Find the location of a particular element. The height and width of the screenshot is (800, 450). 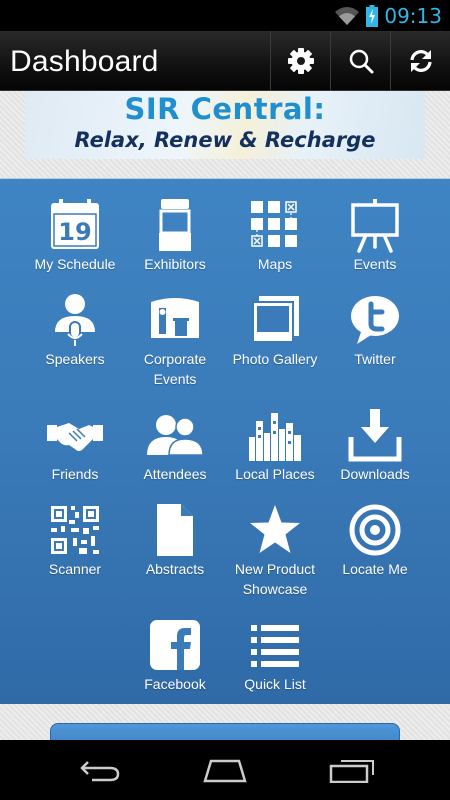

tile-label: Maps is located at coordinates (275, 264).